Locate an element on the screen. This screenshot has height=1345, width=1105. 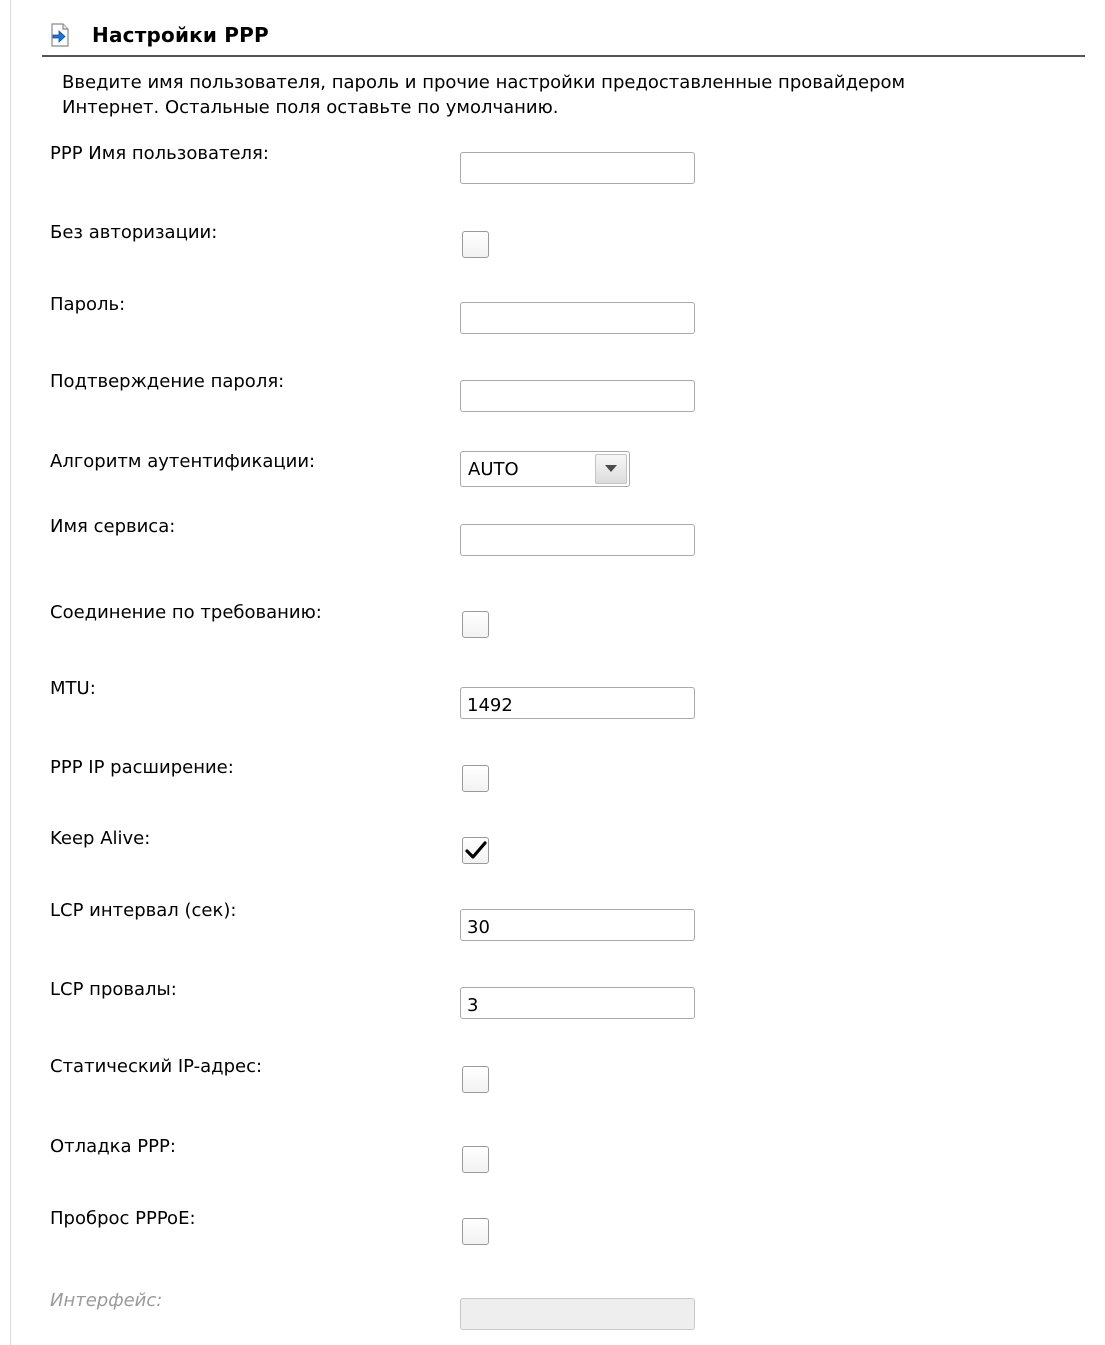
dropdown-arrow-button is located at coordinates (611, 469).